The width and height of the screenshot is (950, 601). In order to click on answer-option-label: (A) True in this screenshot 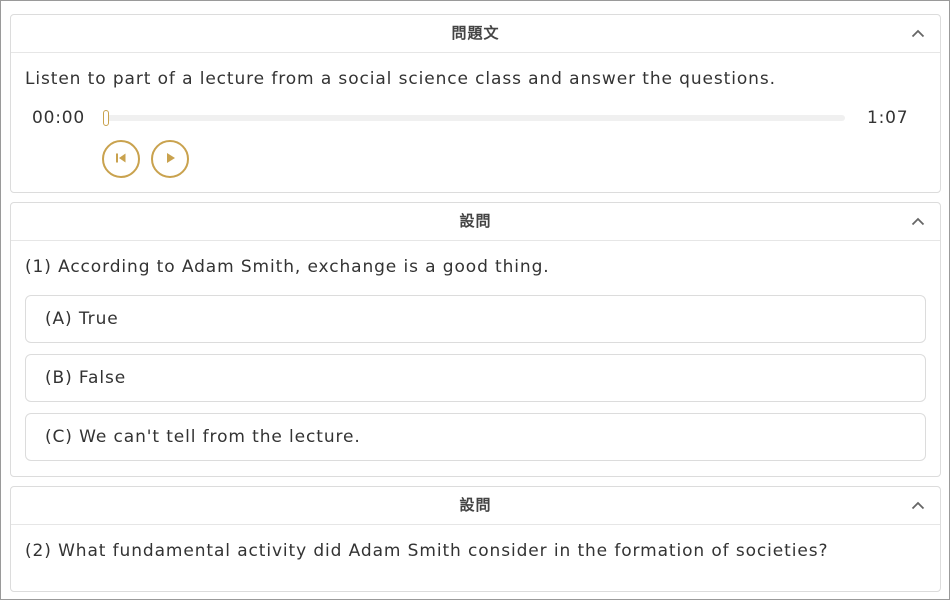, I will do `click(82, 319)`.